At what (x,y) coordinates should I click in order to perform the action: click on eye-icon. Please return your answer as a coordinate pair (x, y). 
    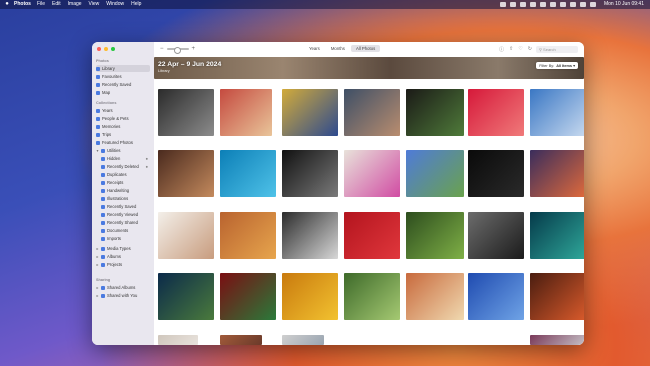
    Looking at the image, I should click on (103, 214).